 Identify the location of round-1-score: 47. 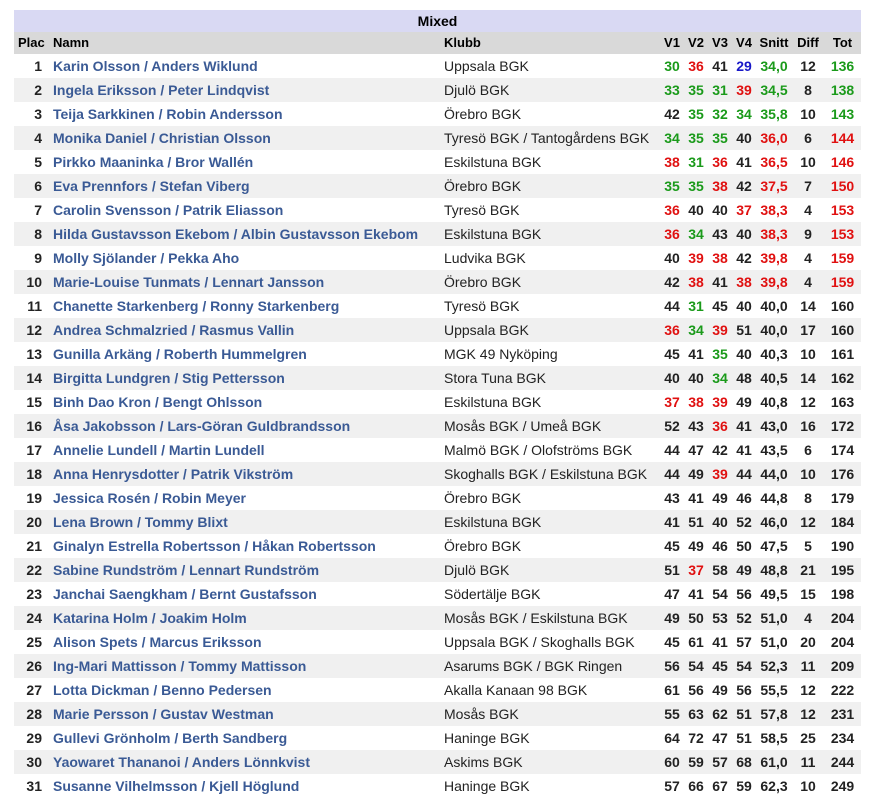
(672, 594).